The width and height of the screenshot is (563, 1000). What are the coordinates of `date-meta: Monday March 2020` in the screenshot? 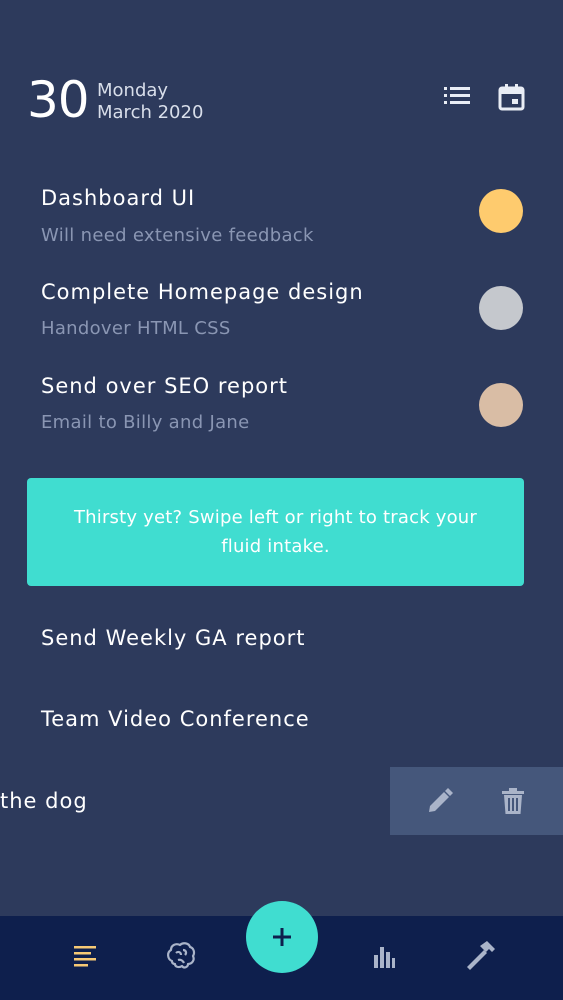 It's located at (150, 102).